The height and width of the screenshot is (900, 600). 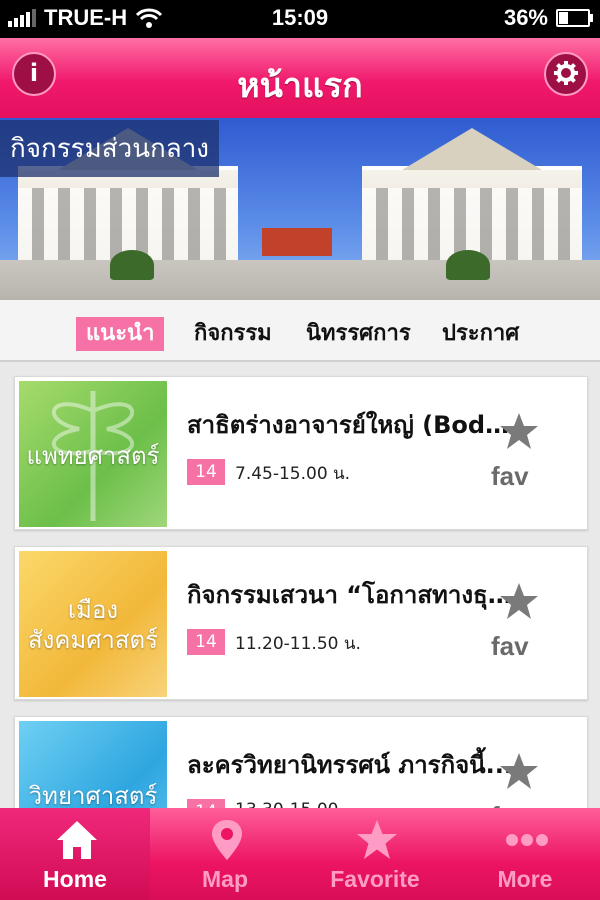 What do you see at coordinates (358, 334) in the screenshot?
I see `tab-exhibitions: นิทรรศการ` at bounding box center [358, 334].